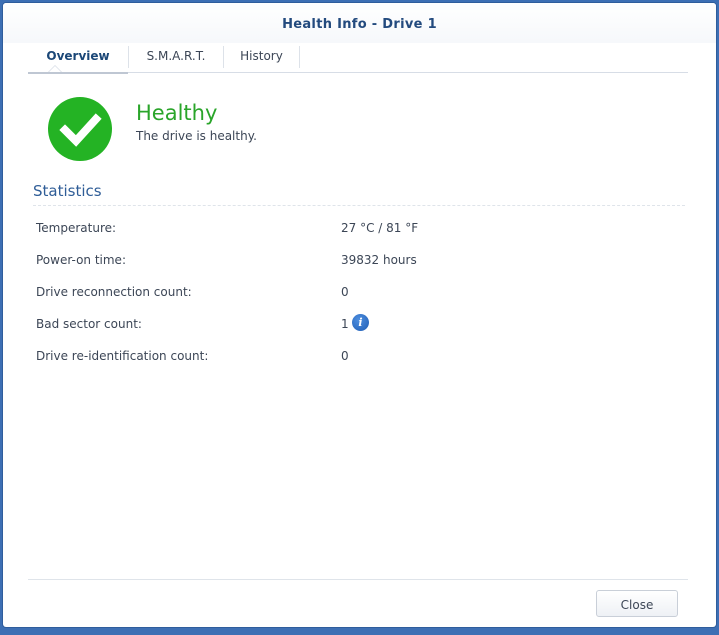 This screenshot has height=635, width=719. What do you see at coordinates (67, 191) in the screenshot?
I see `statistics-heading: Statistics` at bounding box center [67, 191].